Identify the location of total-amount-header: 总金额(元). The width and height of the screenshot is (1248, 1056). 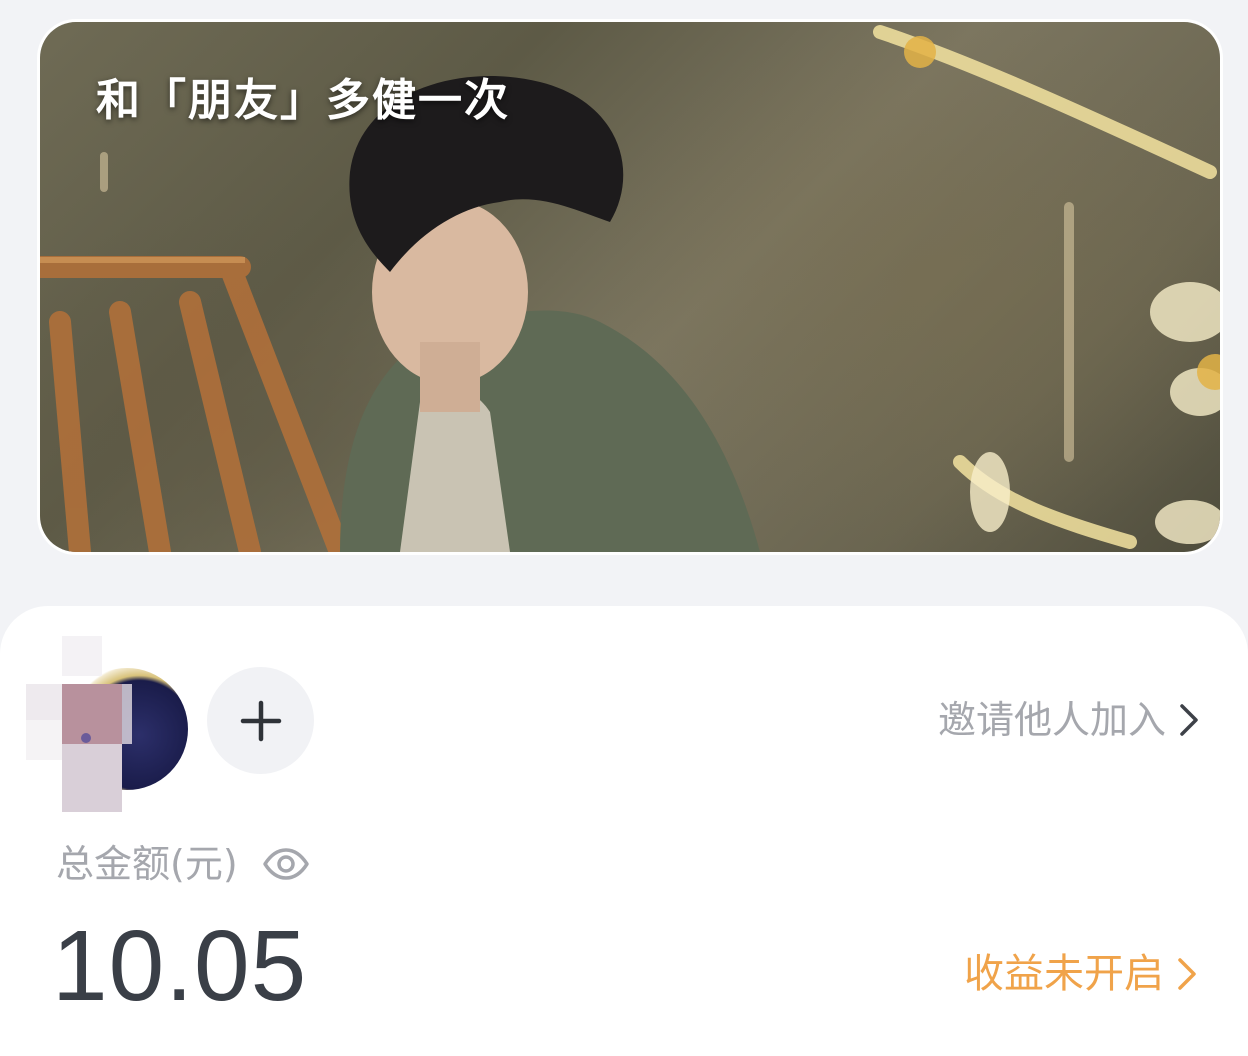
(183, 864).